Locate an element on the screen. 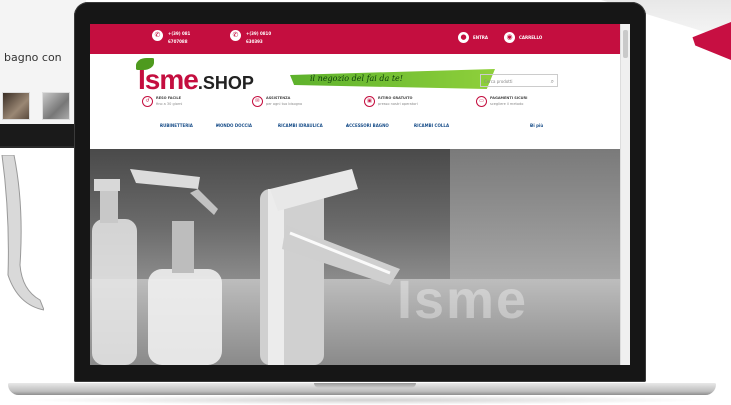 The image size is (731, 405). menu-item-label: RICAMBI IDRAULICA is located at coordinates (300, 125).